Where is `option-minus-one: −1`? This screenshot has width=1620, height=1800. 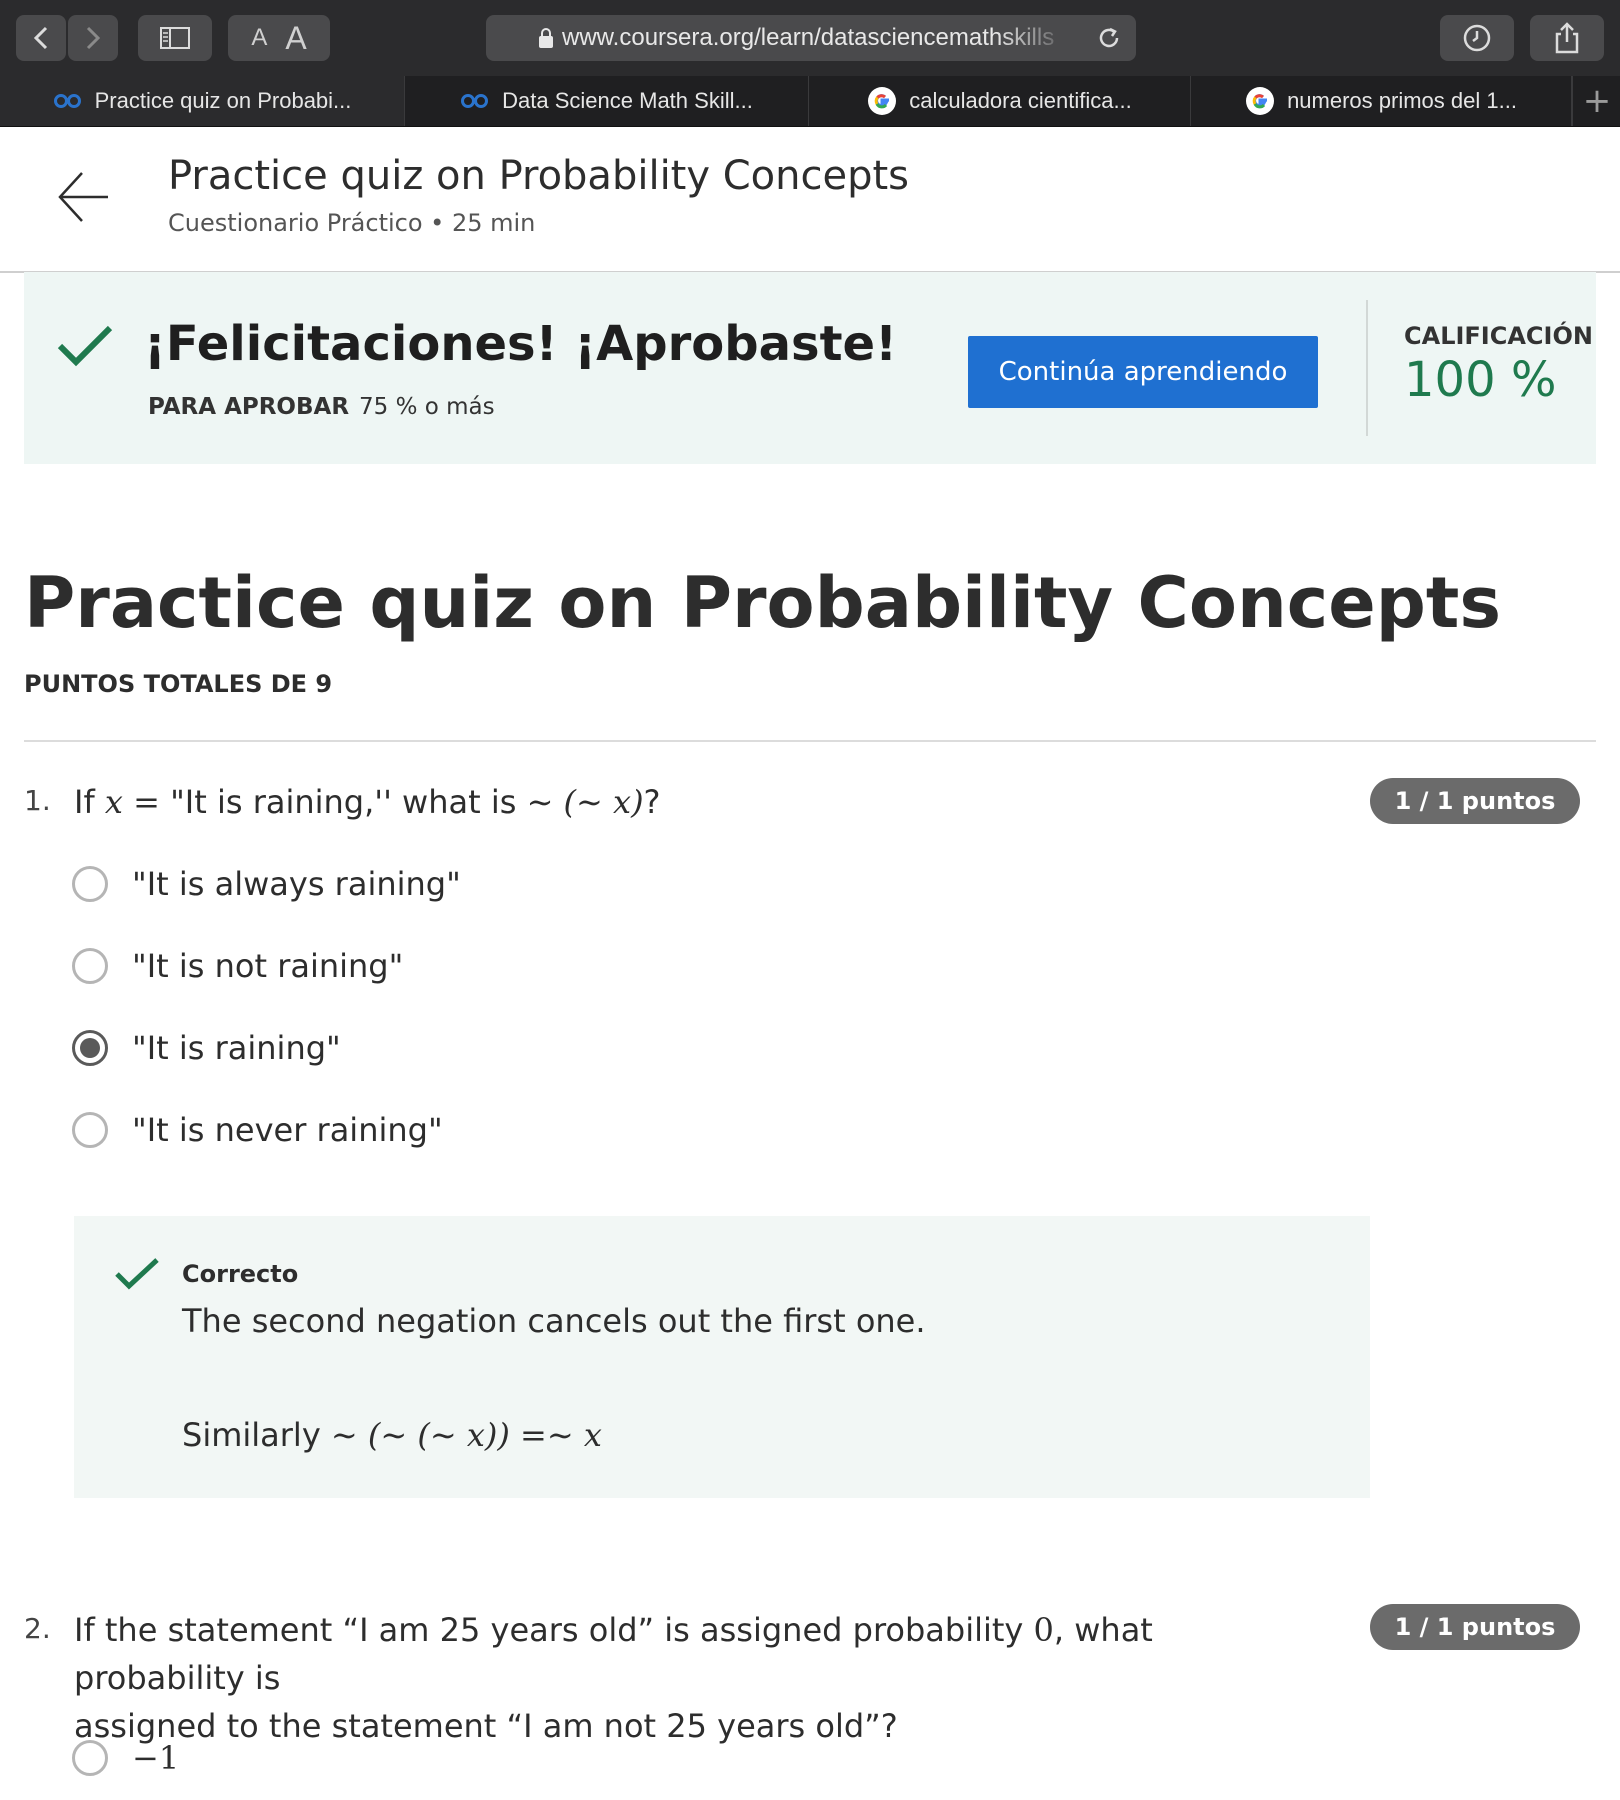 option-minus-one: −1 is located at coordinates (125, 1758).